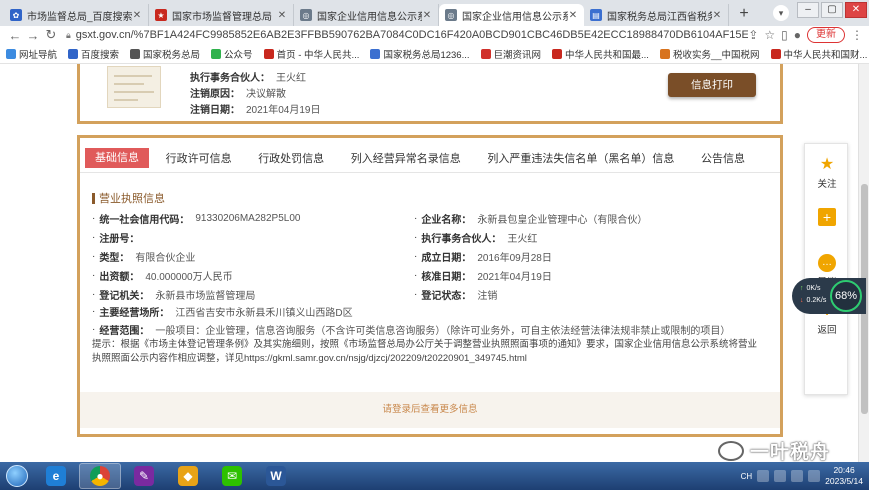 The height and width of the screenshot is (490, 869). What do you see at coordinates (221, 15) in the screenshot?
I see `browser-tab: ★ 国家市场监督管理总局 ✕` at bounding box center [221, 15].